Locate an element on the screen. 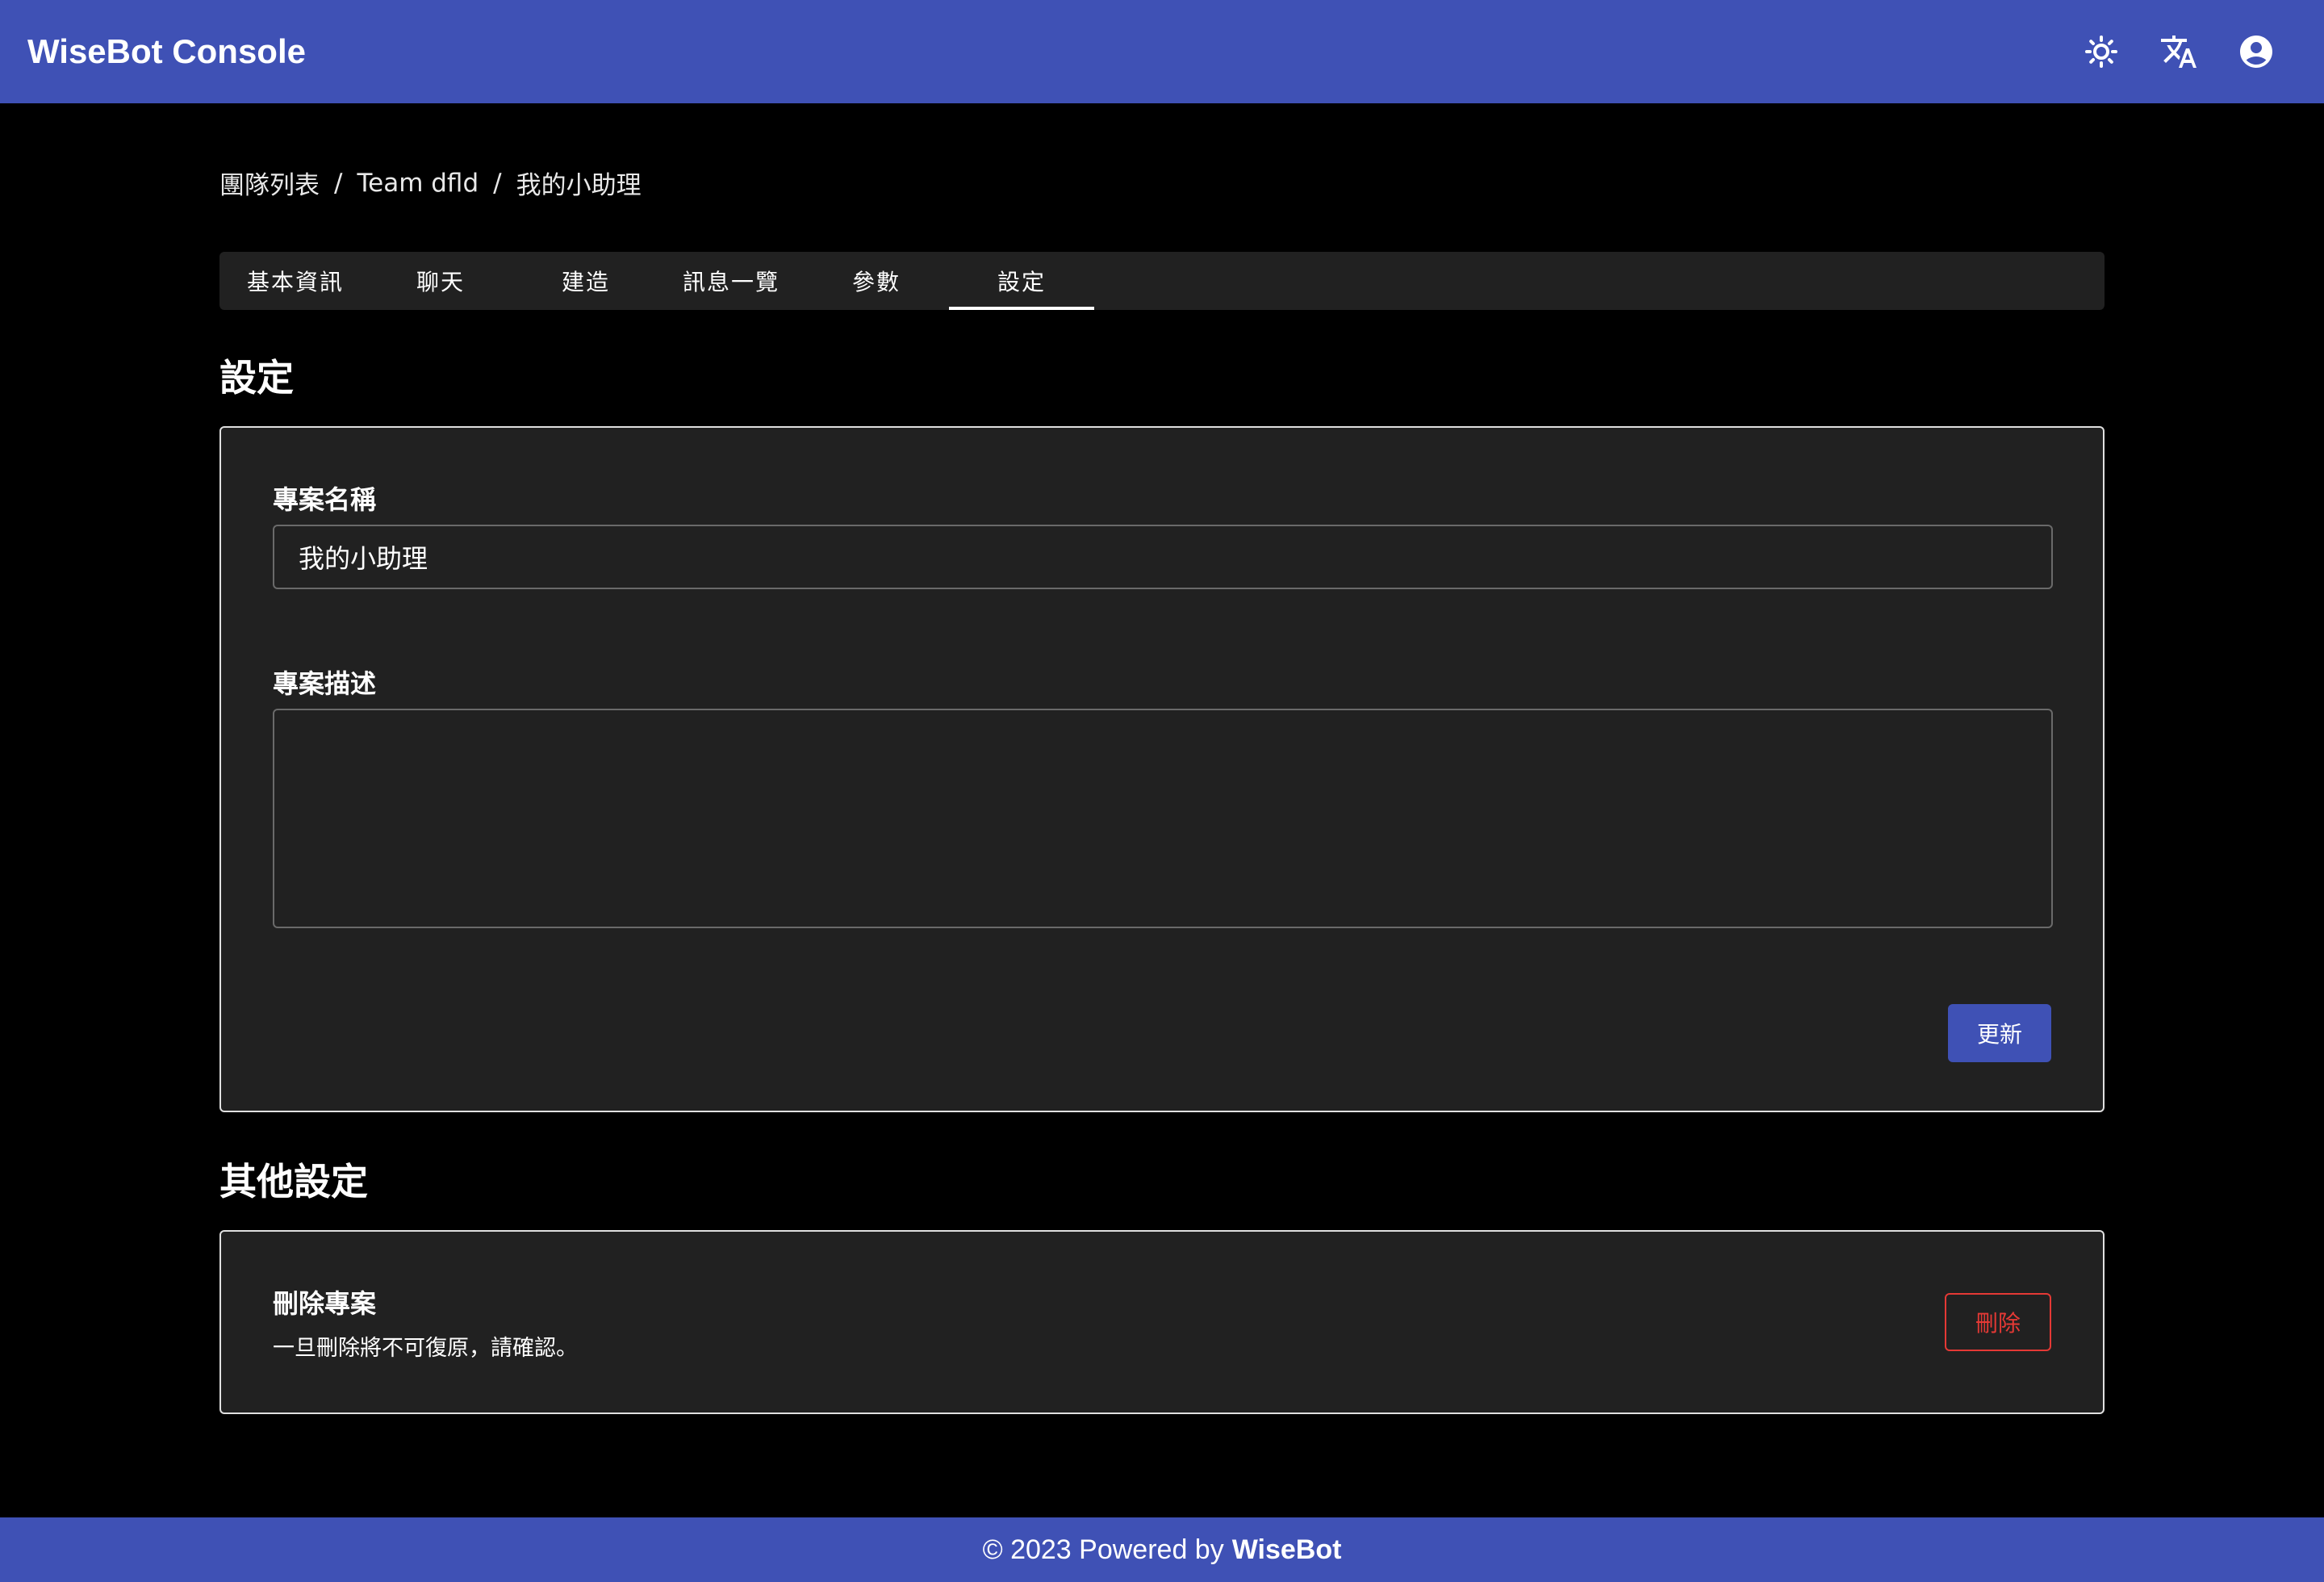 This screenshot has height=1582, width=2324. tab-parameters: 參數 is located at coordinates (877, 281).